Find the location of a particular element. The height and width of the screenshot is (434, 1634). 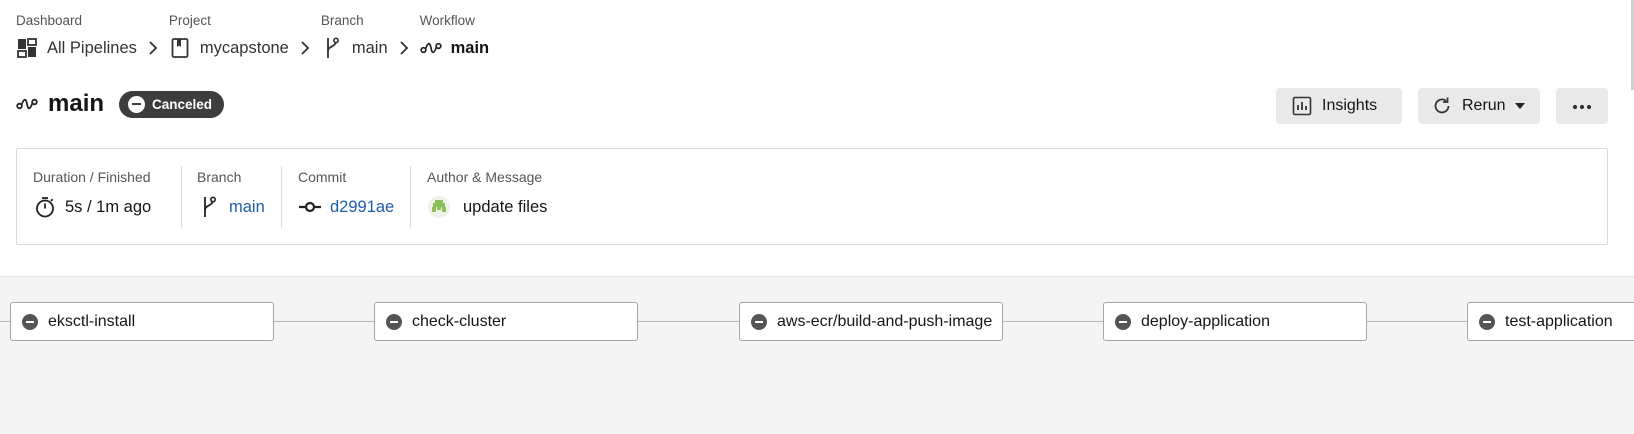

breadcrumb-workflow: Workflow main is located at coordinates (455, 37).